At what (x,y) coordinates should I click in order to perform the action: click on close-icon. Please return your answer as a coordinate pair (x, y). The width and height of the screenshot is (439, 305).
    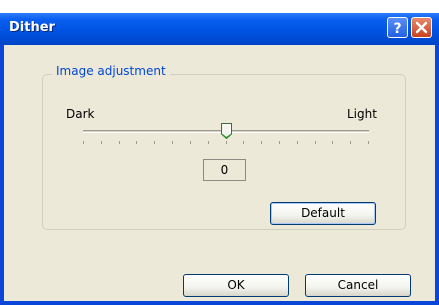
    Looking at the image, I should click on (421, 27).